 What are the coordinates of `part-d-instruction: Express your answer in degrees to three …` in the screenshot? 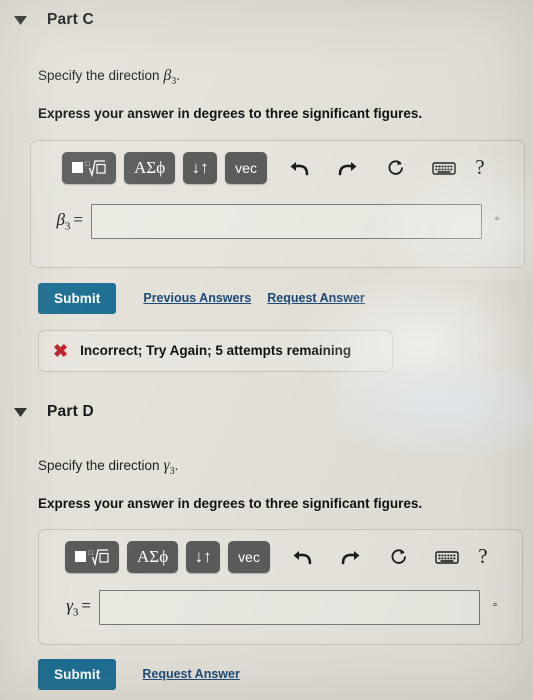 It's located at (230, 503).